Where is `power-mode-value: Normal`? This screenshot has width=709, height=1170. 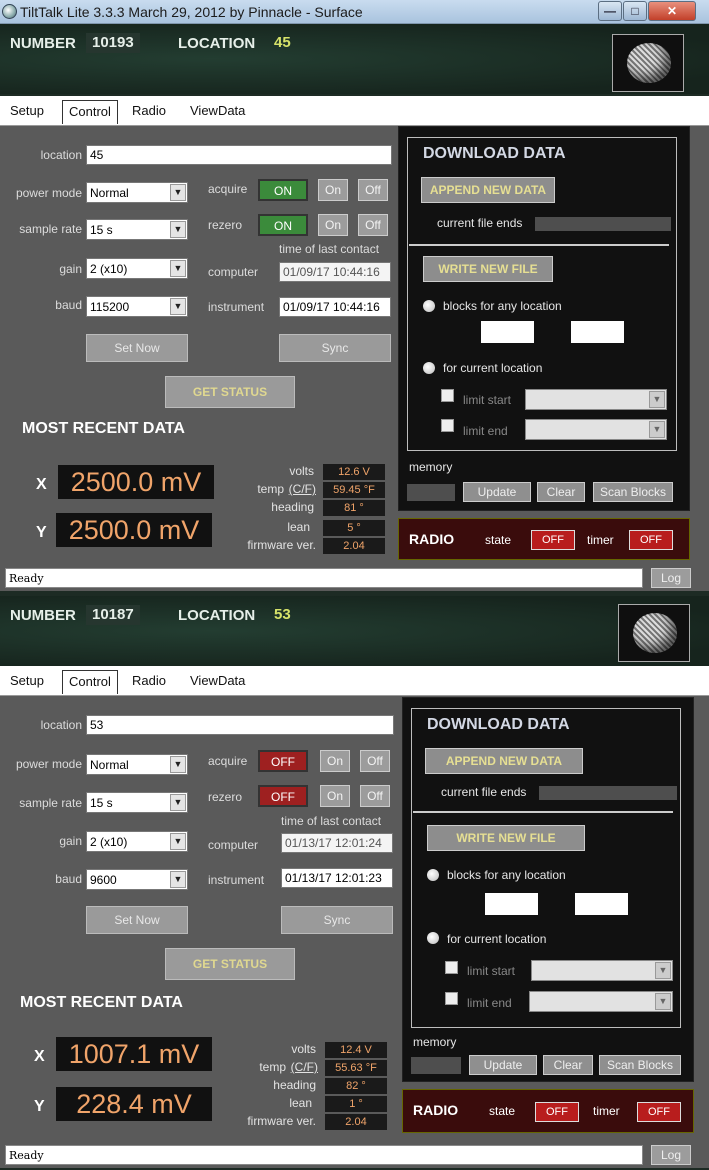
power-mode-value: Normal is located at coordinates (109, 193).